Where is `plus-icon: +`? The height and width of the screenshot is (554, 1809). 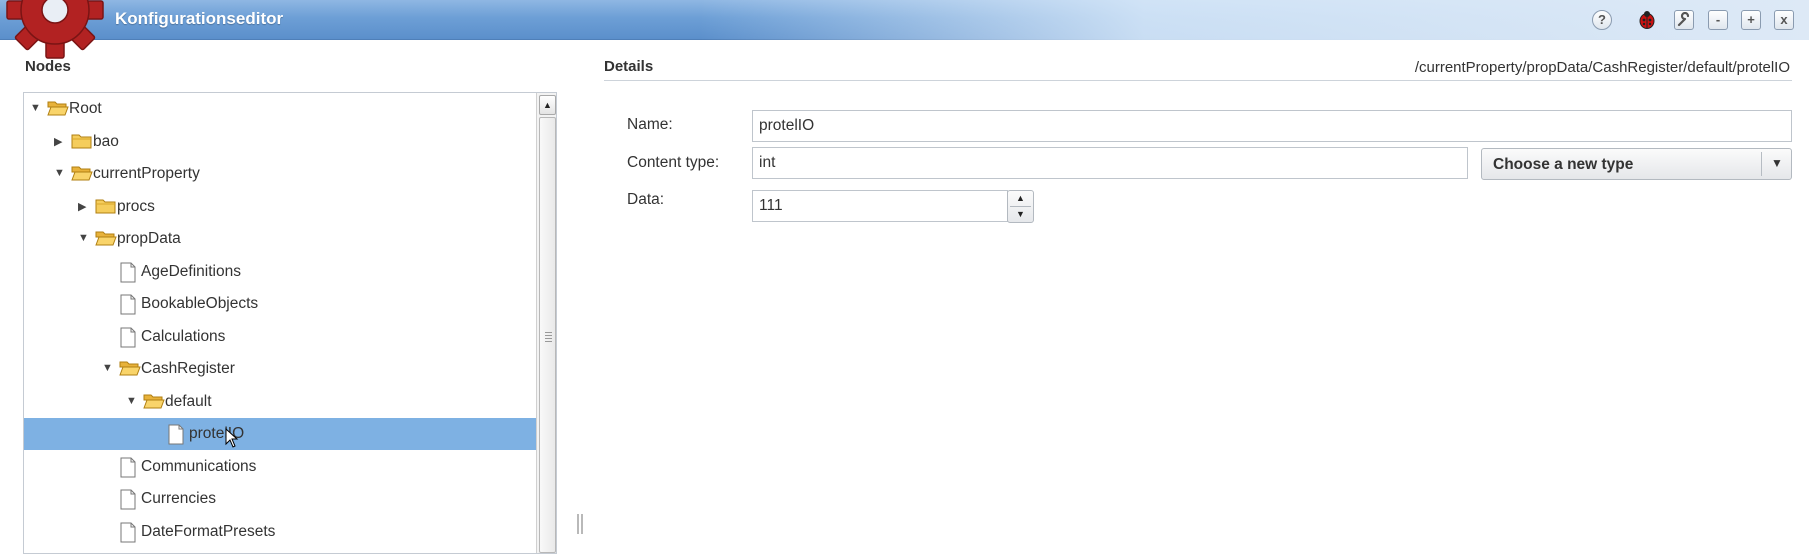
plus-icon: + is located at coordinates (1751, 19).